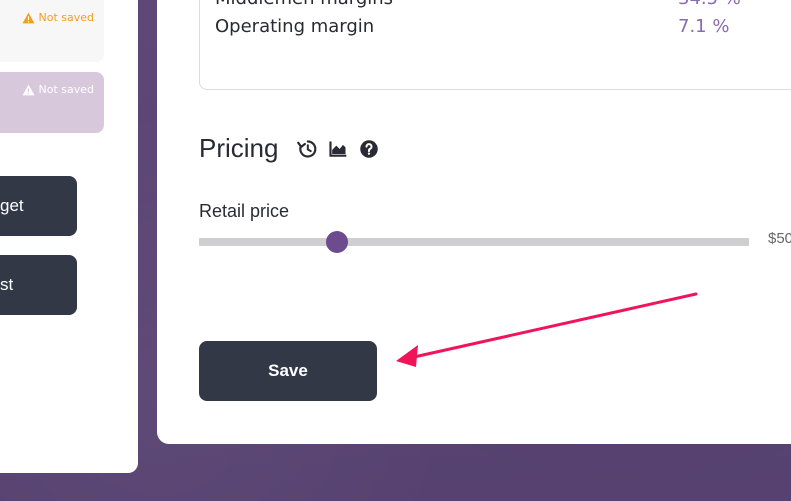 The image size is (791, 501). Describe the element at coordinates (369, 149) in the screenshot. I see `help-icon` at that location.